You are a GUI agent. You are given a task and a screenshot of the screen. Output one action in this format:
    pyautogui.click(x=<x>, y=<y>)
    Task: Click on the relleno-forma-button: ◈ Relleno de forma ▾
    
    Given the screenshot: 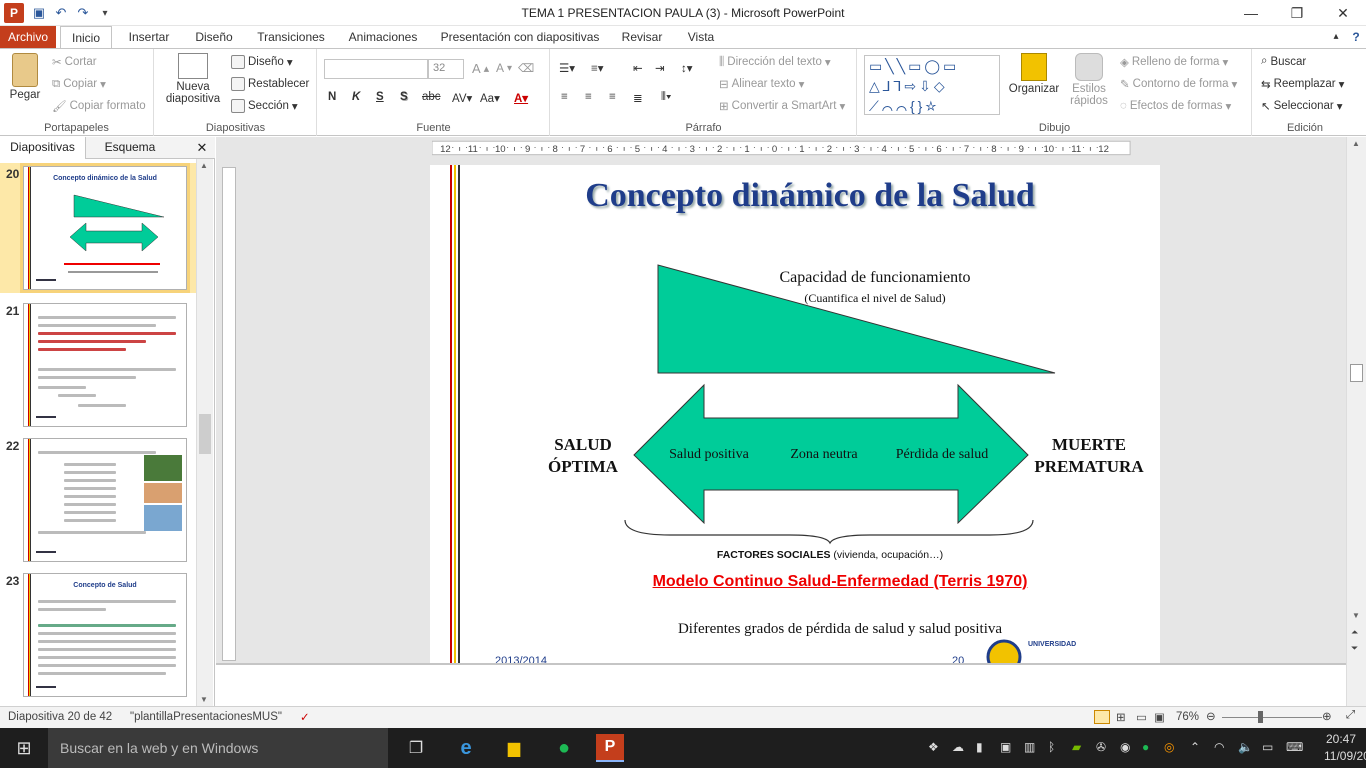 What is the action you would take?
    pyautogui.click(x=1174, y=62)
    